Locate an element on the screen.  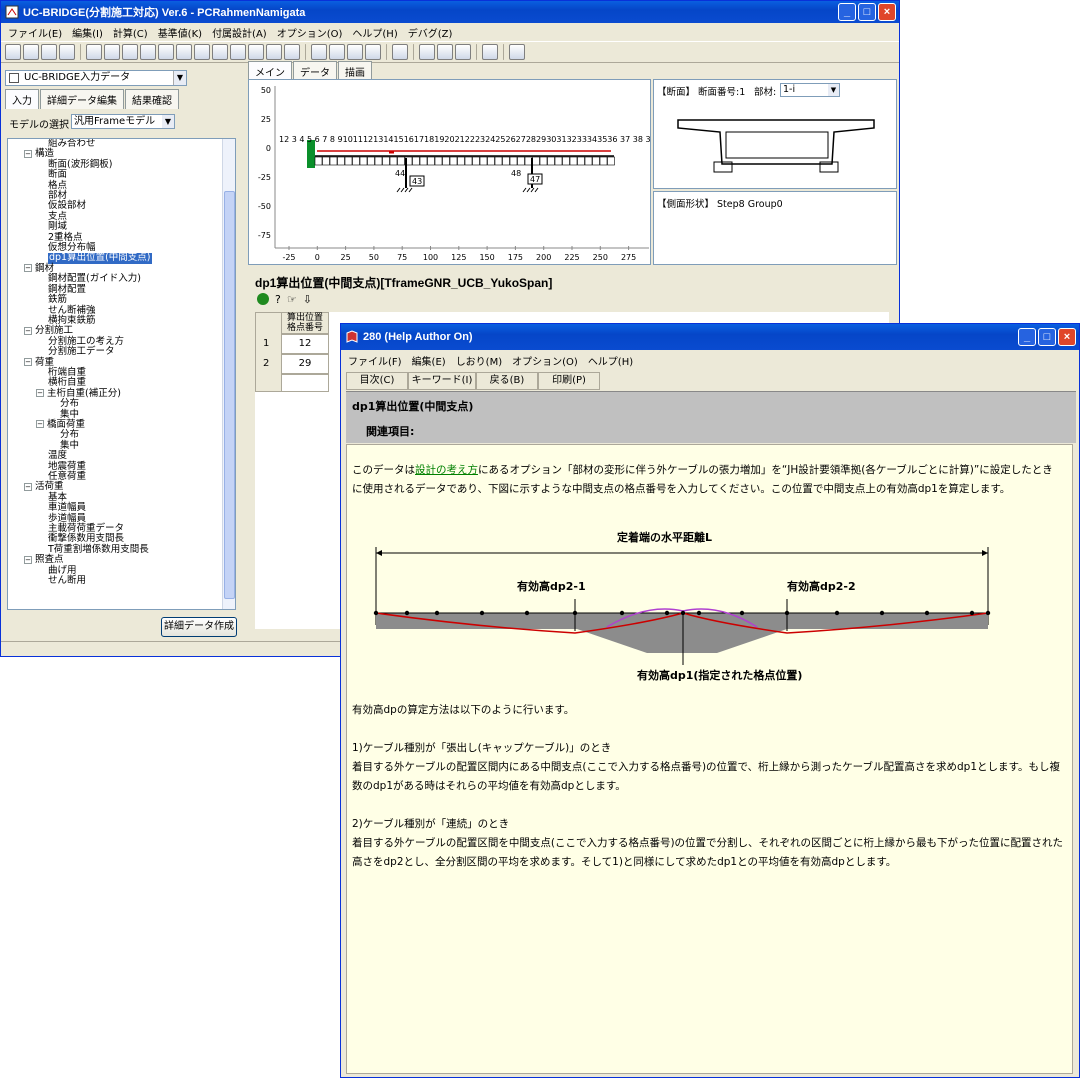
table-row: 2 29 is located at coordinates (292, 364).